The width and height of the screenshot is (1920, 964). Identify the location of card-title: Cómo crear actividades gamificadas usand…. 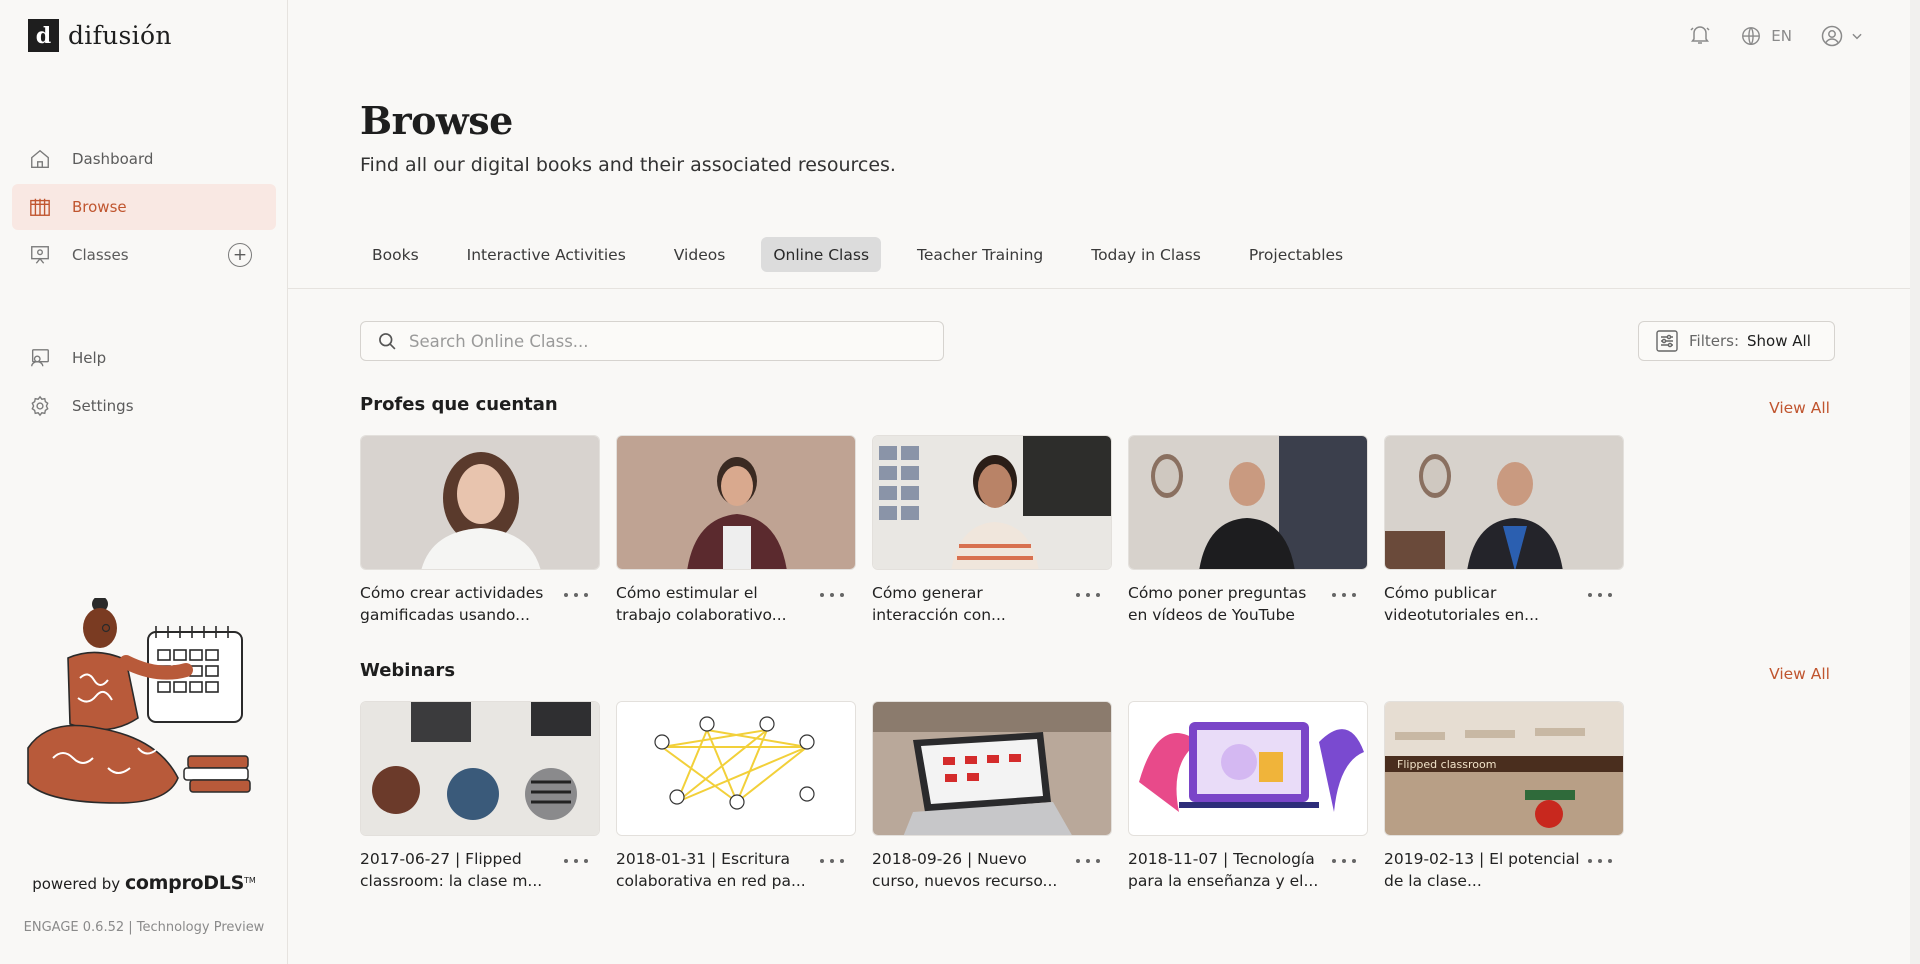
(460, 604).